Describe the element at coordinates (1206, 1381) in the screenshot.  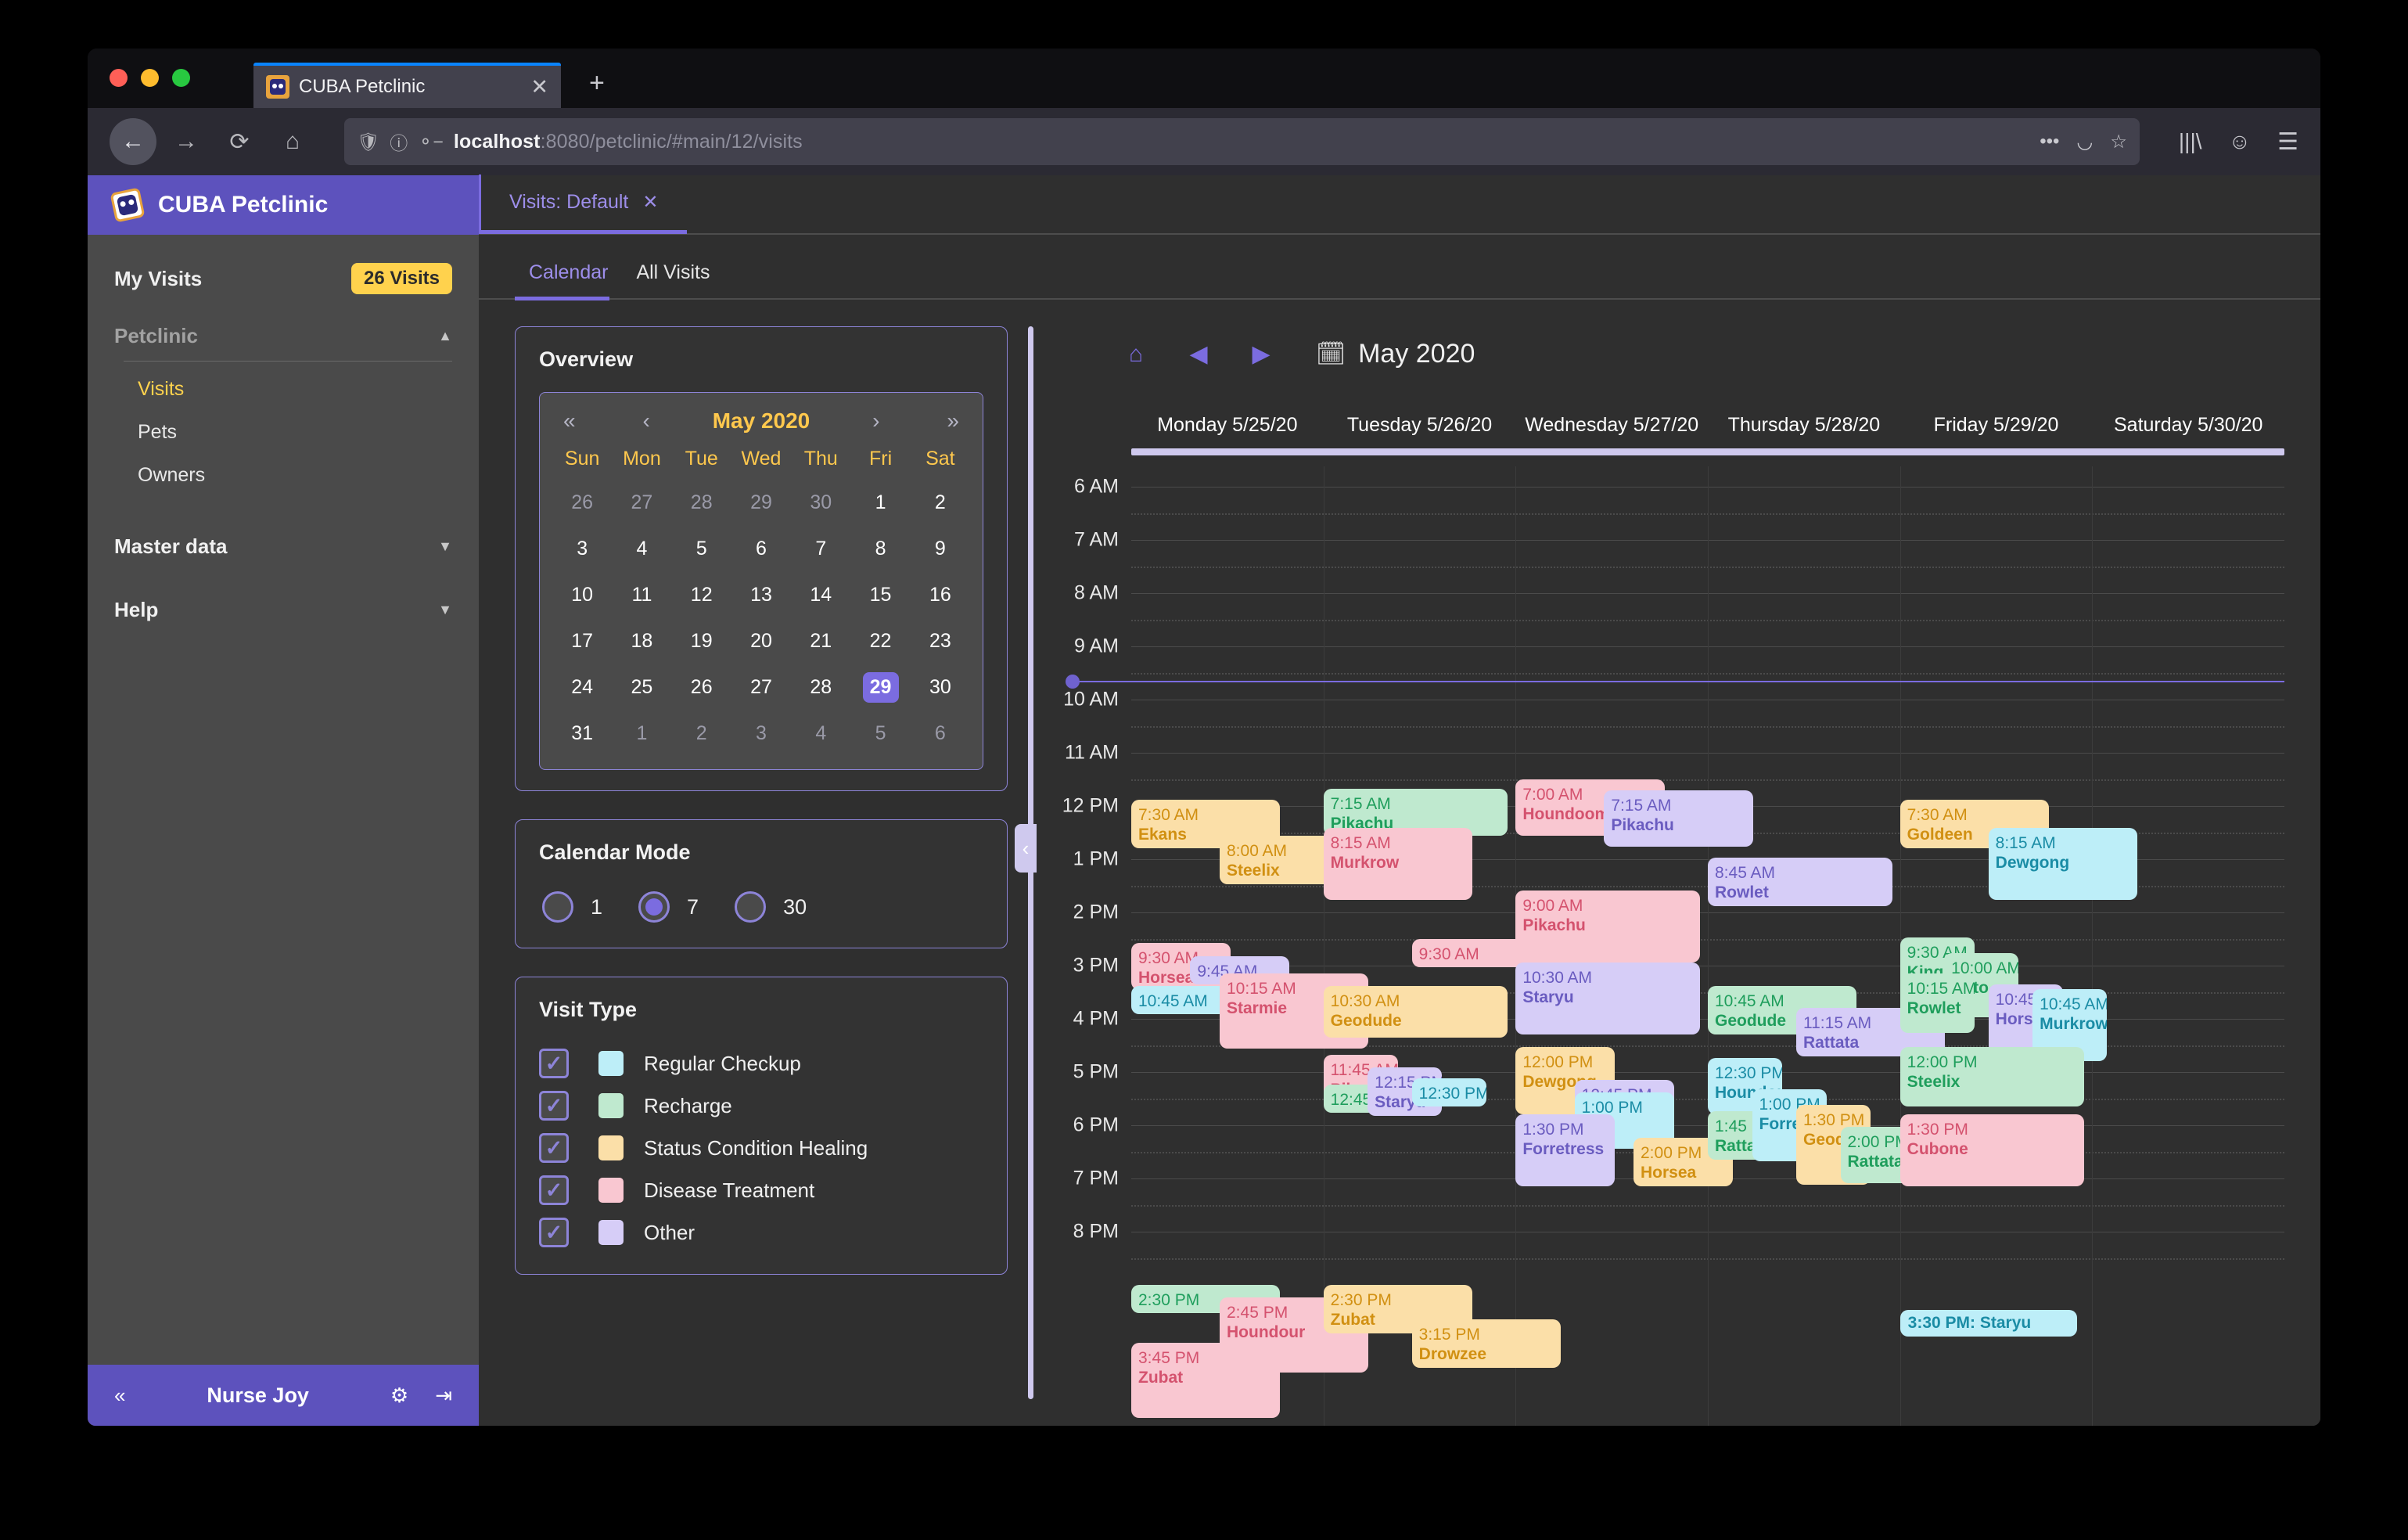
I see `calendar-event: 3:45 PM Zubat` at that location.